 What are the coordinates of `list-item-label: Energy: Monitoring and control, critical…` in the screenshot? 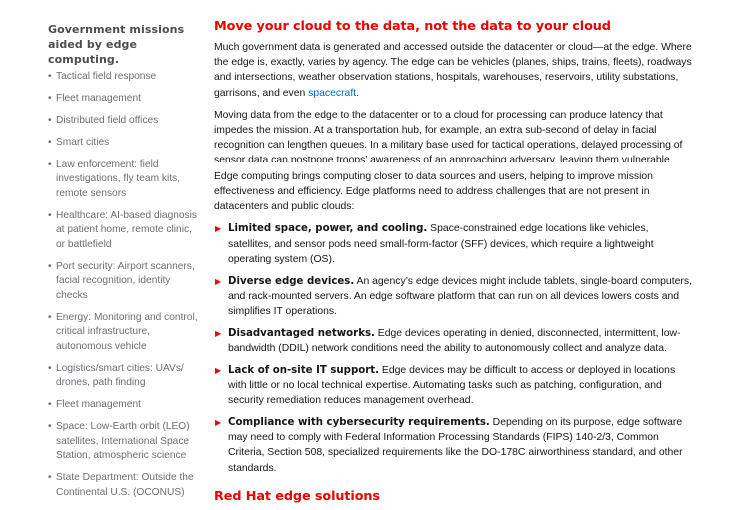 It's located at (127, 331).